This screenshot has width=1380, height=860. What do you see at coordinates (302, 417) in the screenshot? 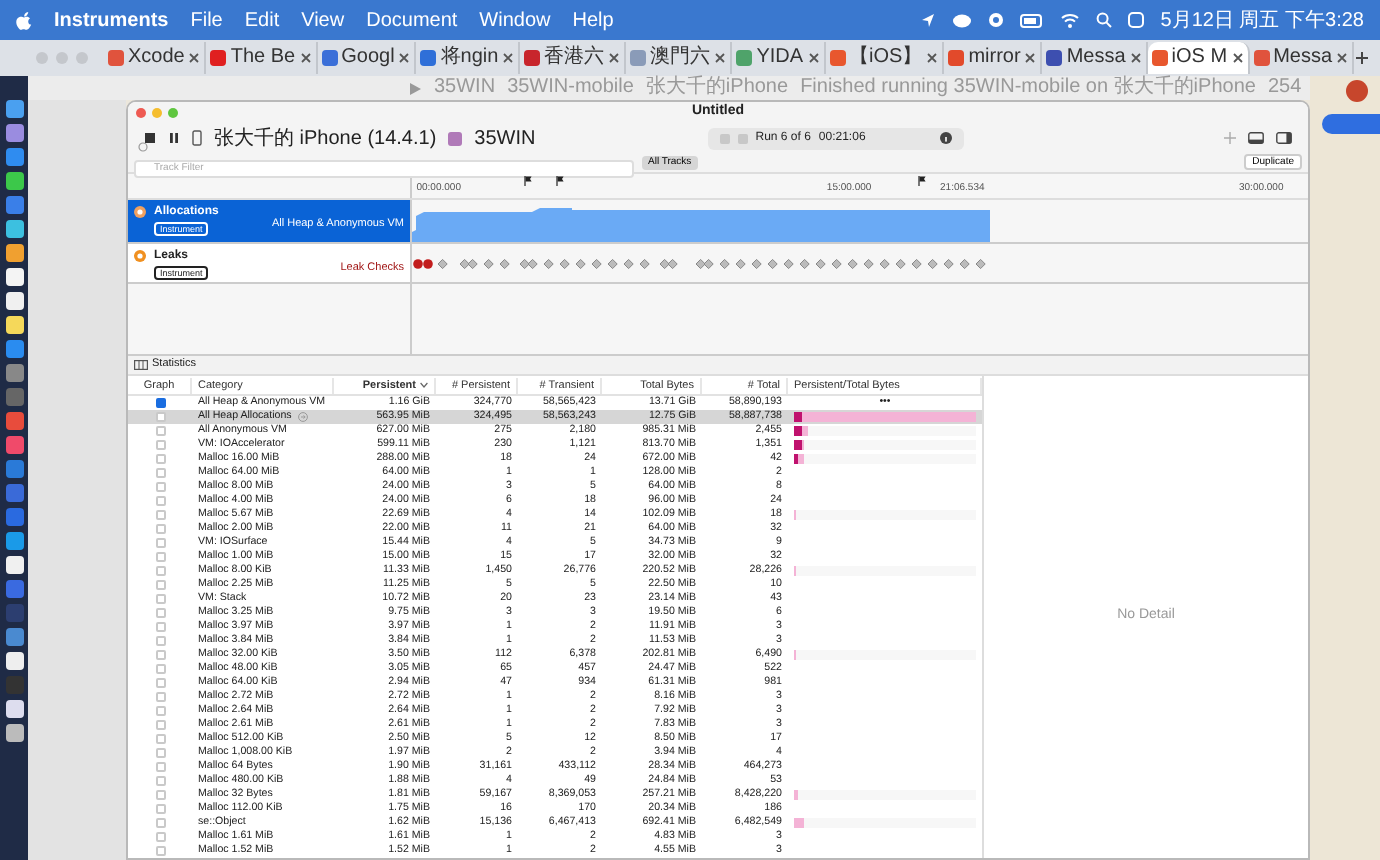
I see `focus-arrow-icon` at bounding box center [302, 417].